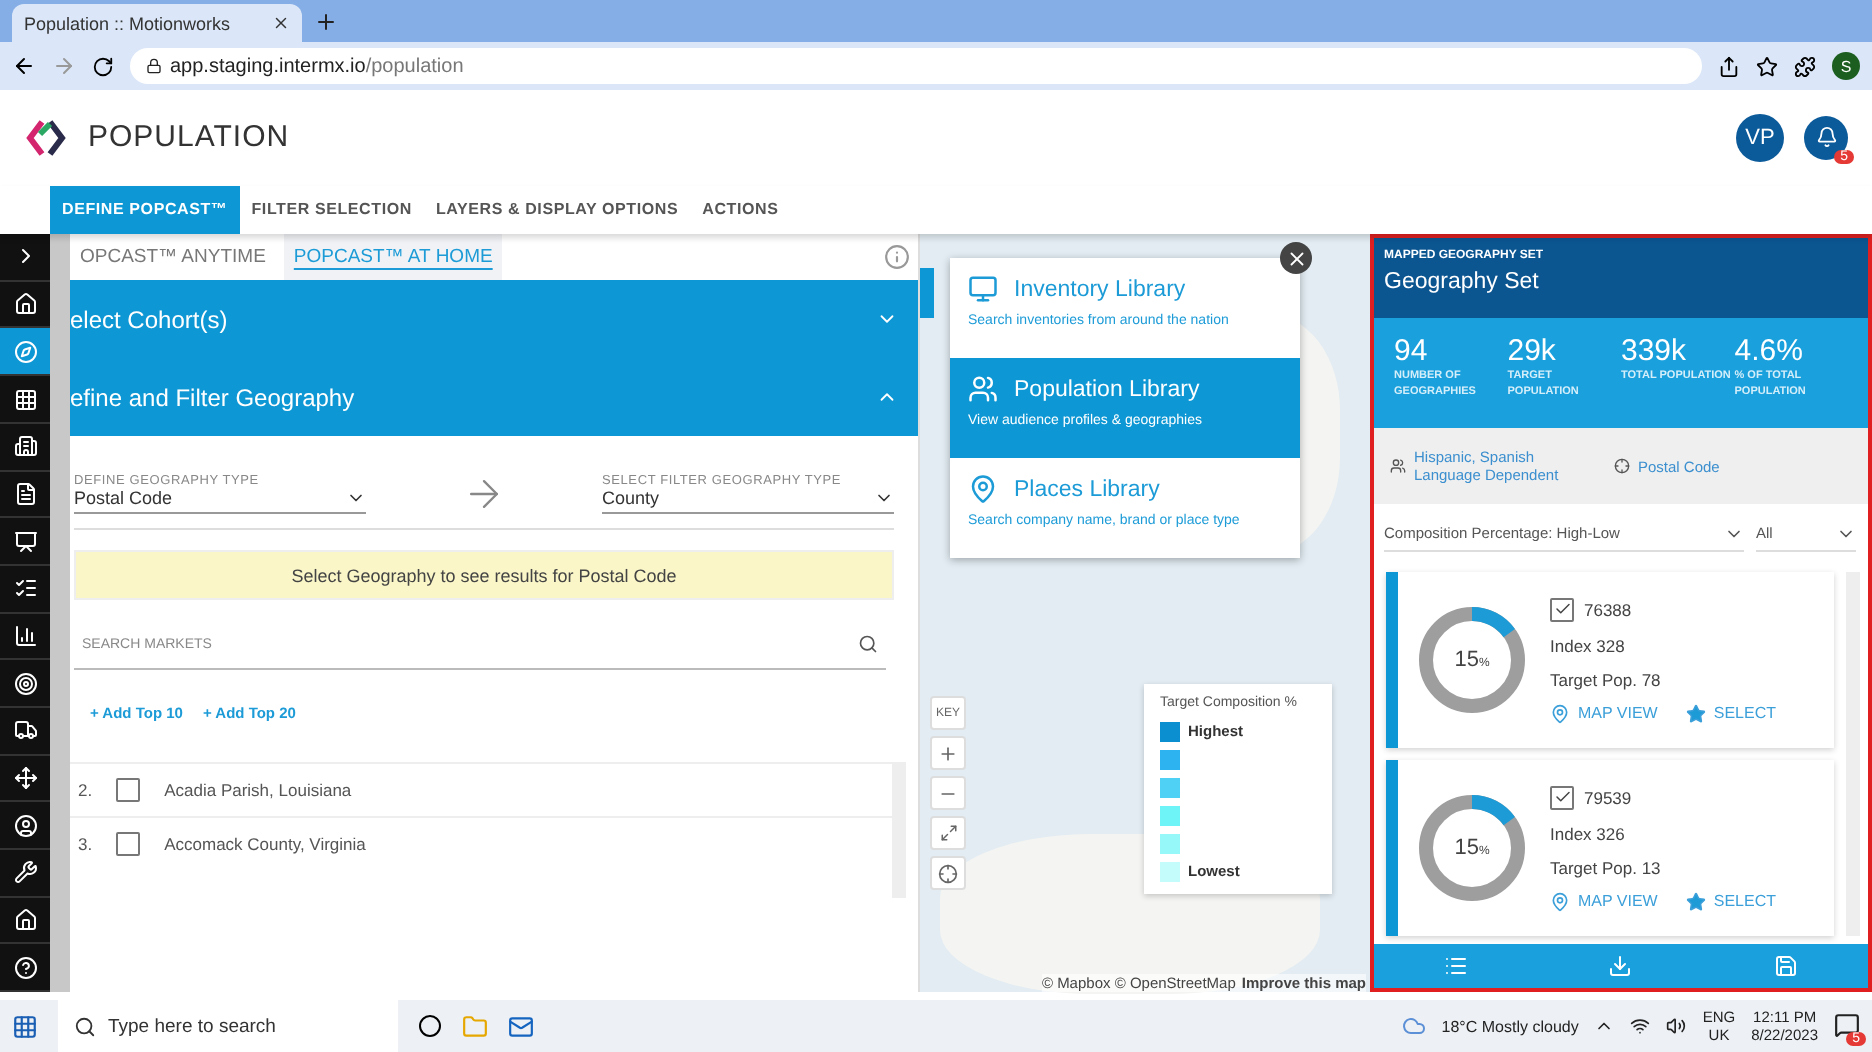 The height and width of the screenshot is (1052, 1872). What do you see at coordinates (25, 825) in the screenshot?
I see `user-icon` at bounding box center [25, 825].